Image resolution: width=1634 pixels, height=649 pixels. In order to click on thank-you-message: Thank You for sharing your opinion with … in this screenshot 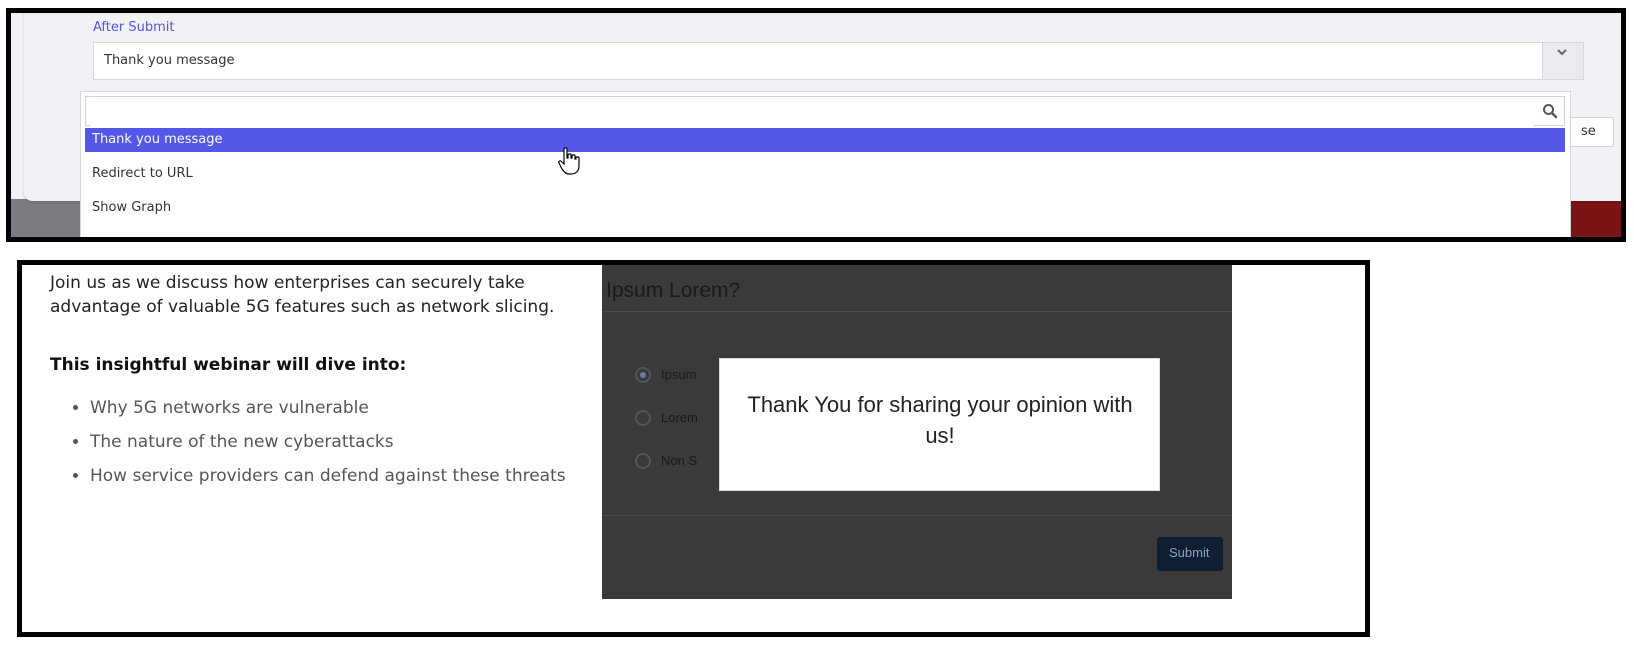, I will do `click(940, 420)`.